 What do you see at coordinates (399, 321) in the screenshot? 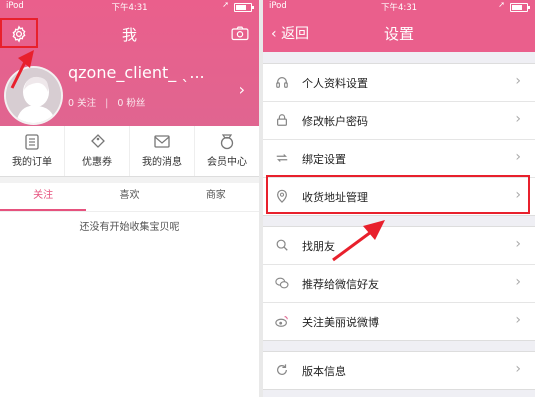
I see `settings-row-weibo: 关注美丽说微博 ›` at bounding box center [399, 321].